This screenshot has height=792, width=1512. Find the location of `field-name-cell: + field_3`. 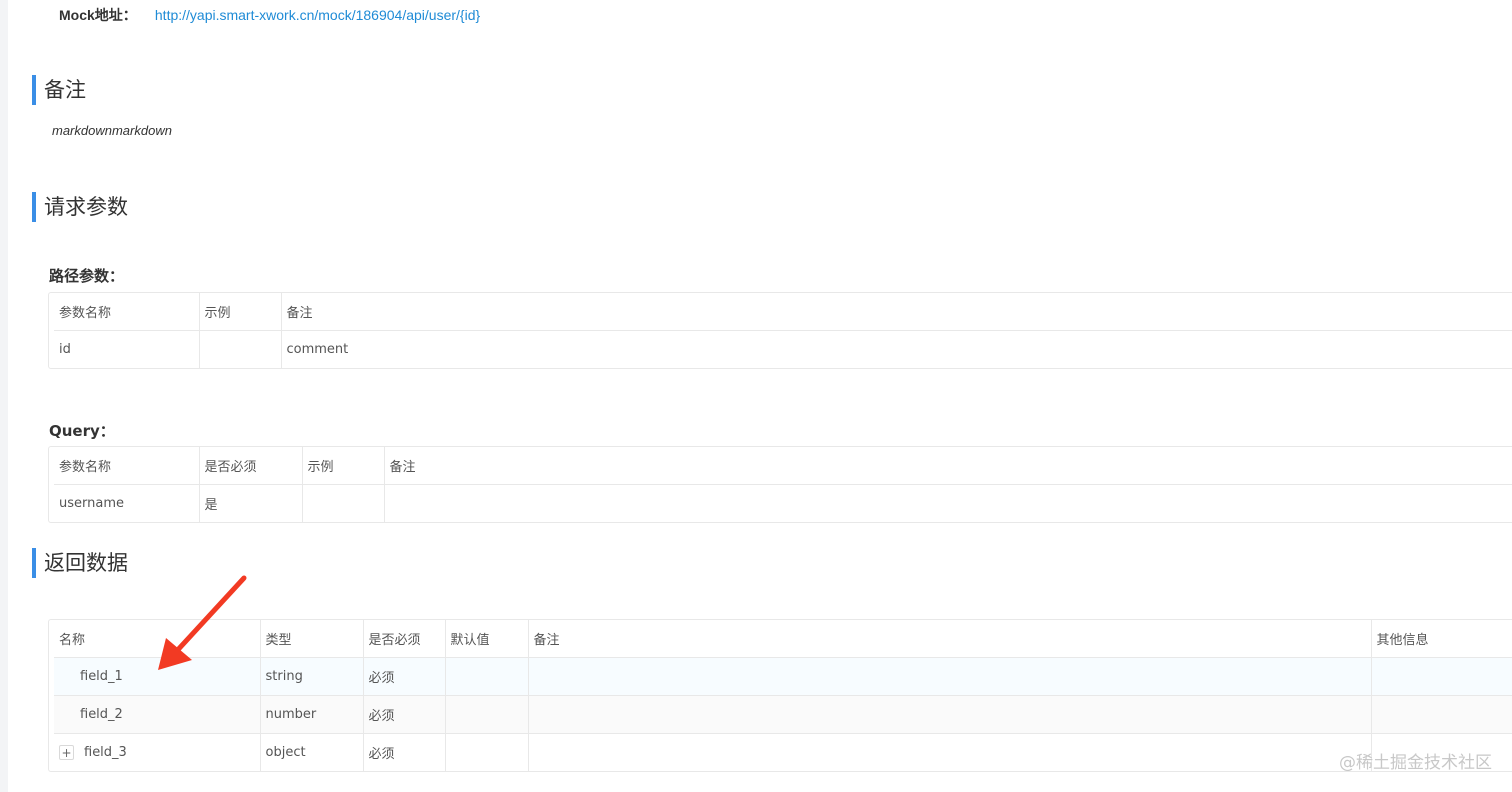

field-name-cell: + field_3 is located at coordinates (157, 753).